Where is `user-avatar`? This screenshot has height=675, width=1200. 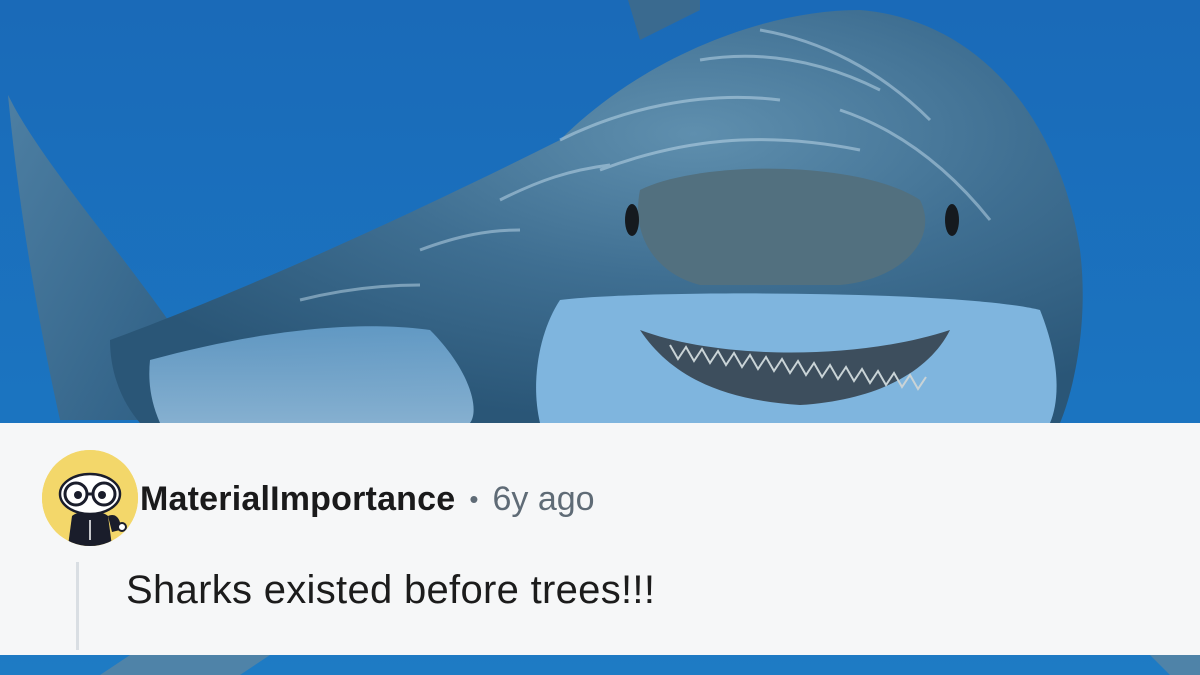
user-avatar is located at coordinates (90, 498).